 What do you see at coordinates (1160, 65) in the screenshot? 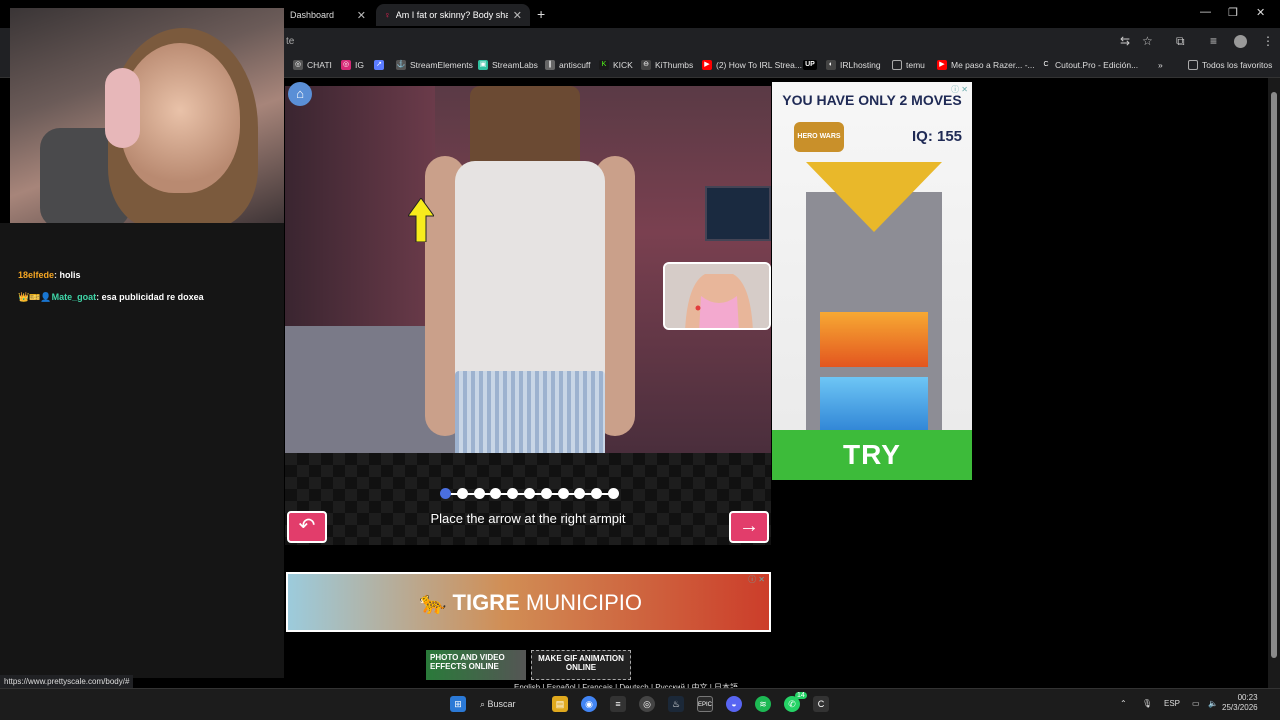
I see `bookmarks-overflow: »` at bounding box center [1160, 65].